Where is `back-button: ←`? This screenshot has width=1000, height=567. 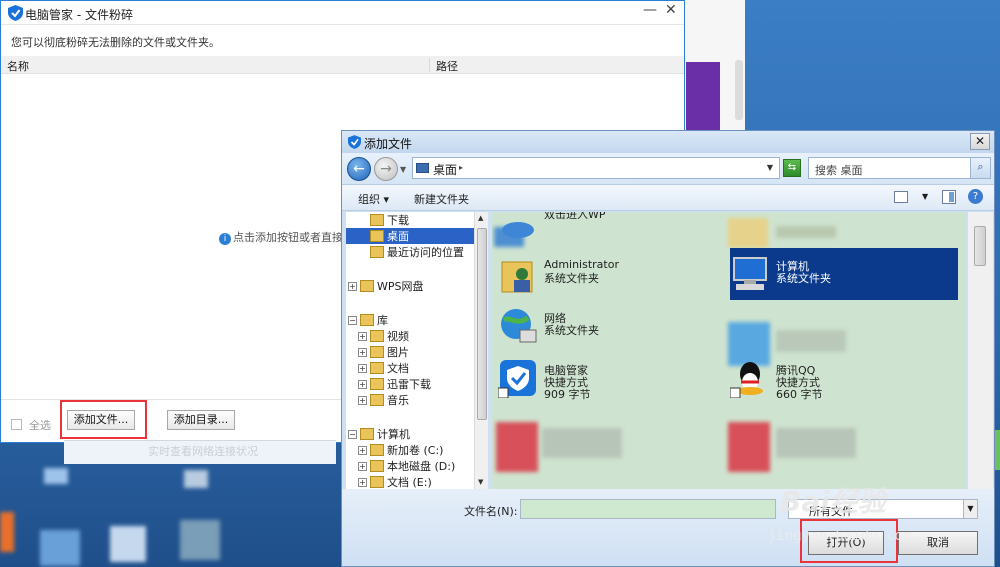
back-button: ← is located at coordinates (359, 169).